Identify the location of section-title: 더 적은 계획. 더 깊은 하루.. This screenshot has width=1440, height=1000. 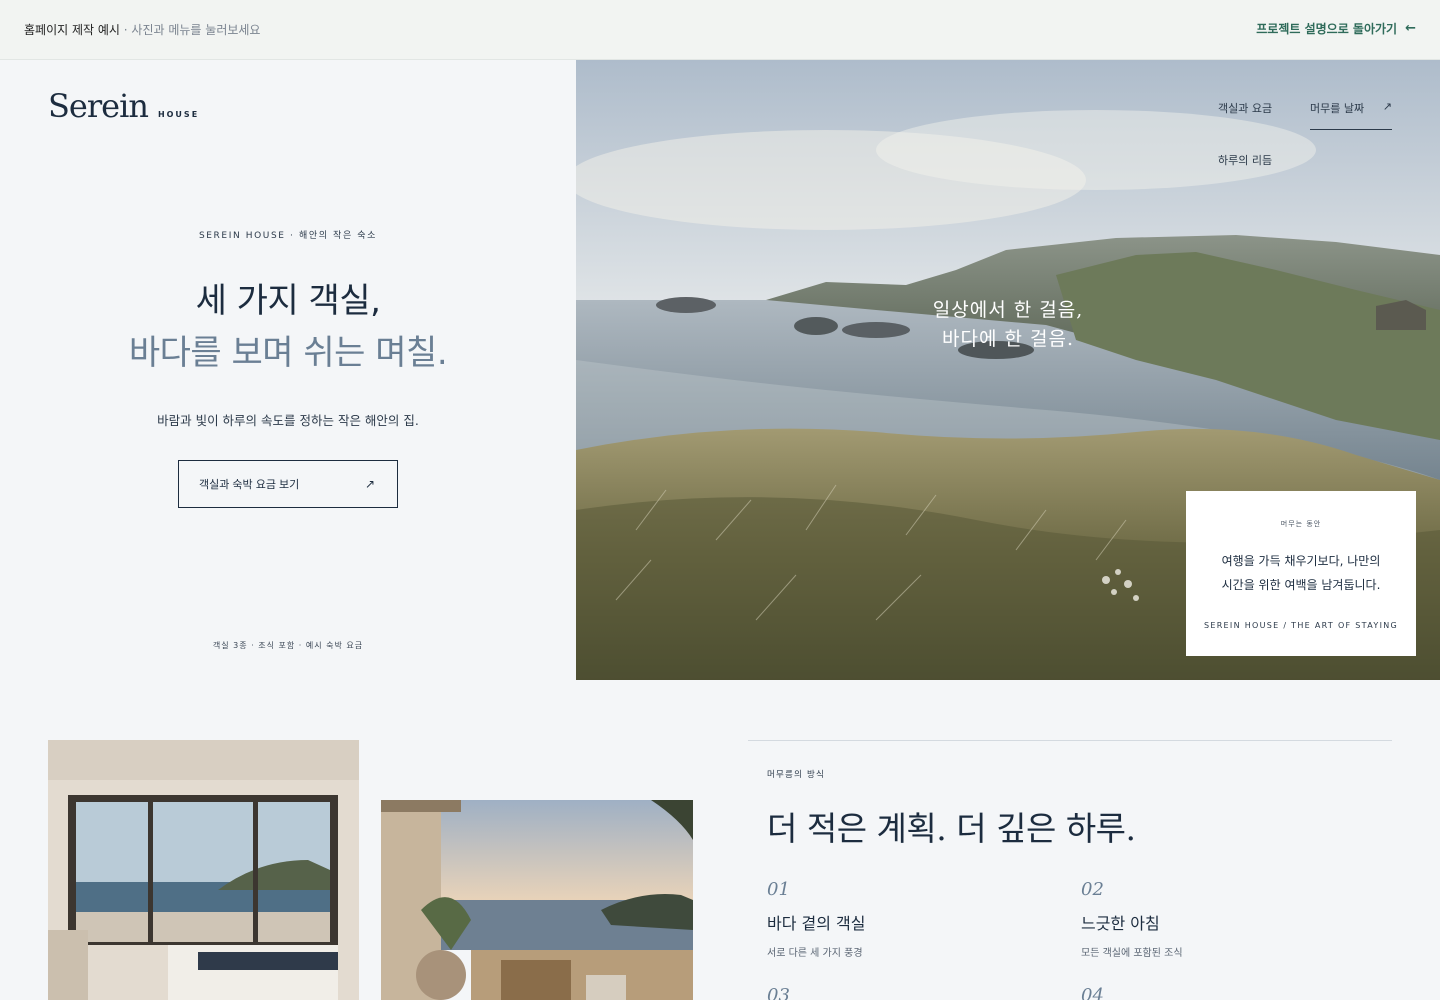
(951, 828).